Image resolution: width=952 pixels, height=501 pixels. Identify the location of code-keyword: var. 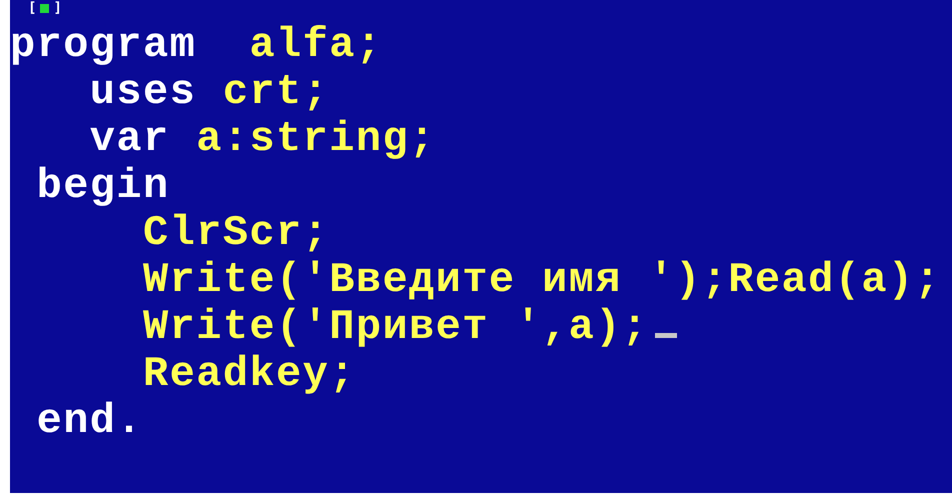
(129, 139).